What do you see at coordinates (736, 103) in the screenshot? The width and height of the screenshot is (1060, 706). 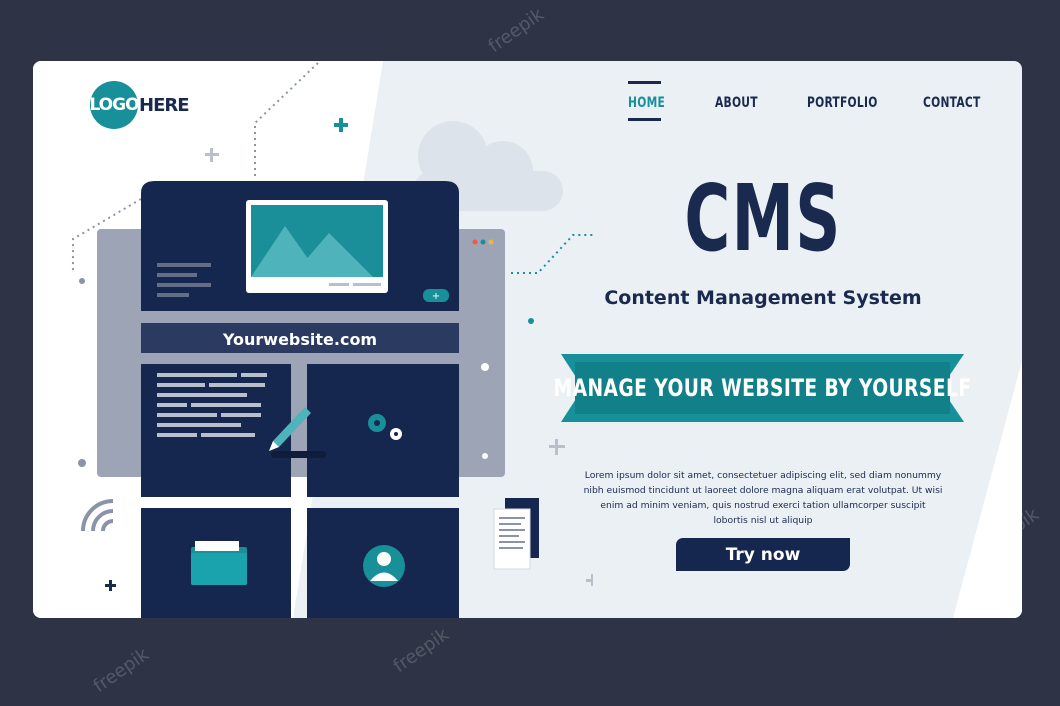 I see `nav-about: ABOUT` at bounding box center [736, 103].